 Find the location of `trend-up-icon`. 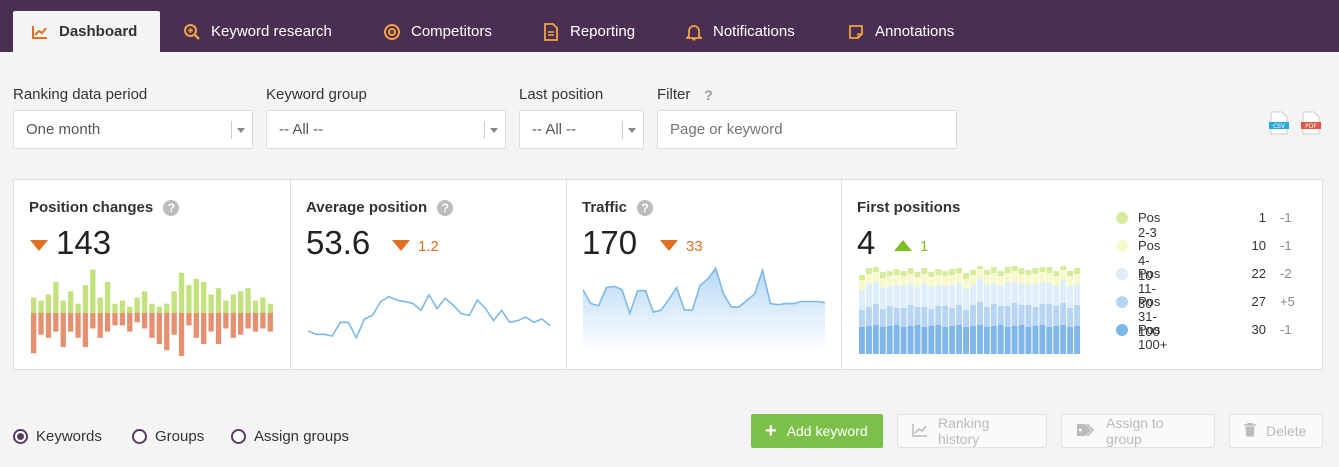

trend-up-icon is located at coordinates (903, 245).